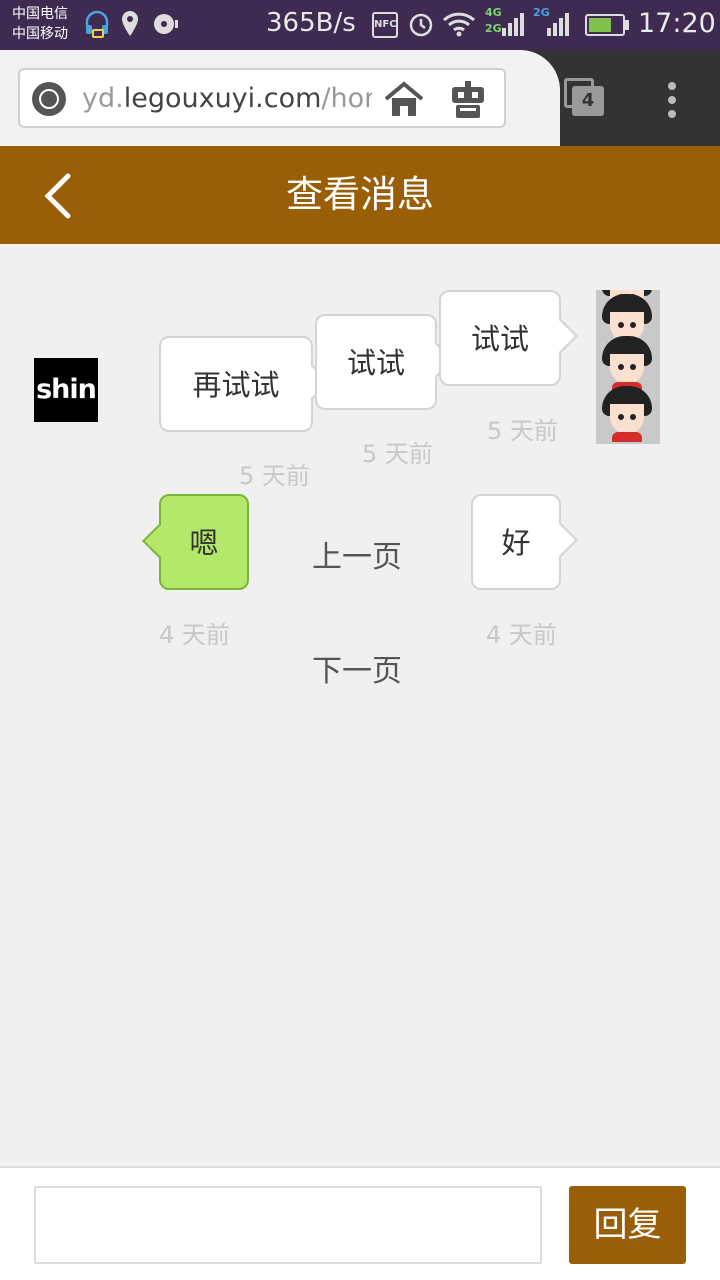 This screenshot has height=1280, width=720. I want to click on robot-icon, so click(468, 100).